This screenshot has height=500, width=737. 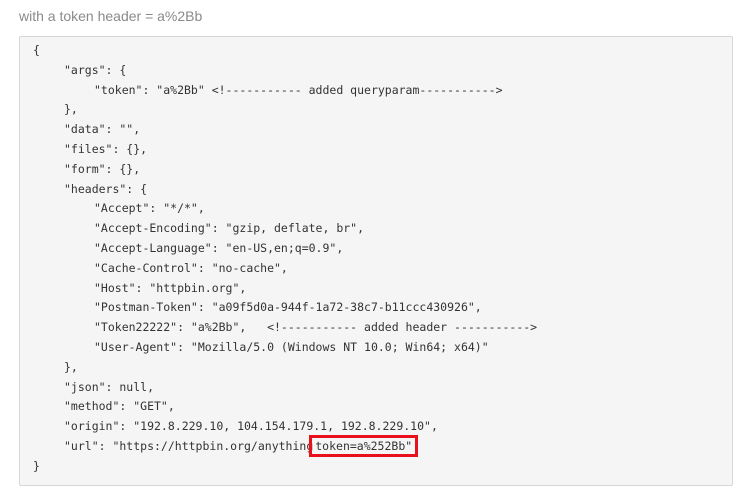 I want to click on code-line: "Accept-Language": "en-US,en;q=0.9",, so click(x=285, y=249).